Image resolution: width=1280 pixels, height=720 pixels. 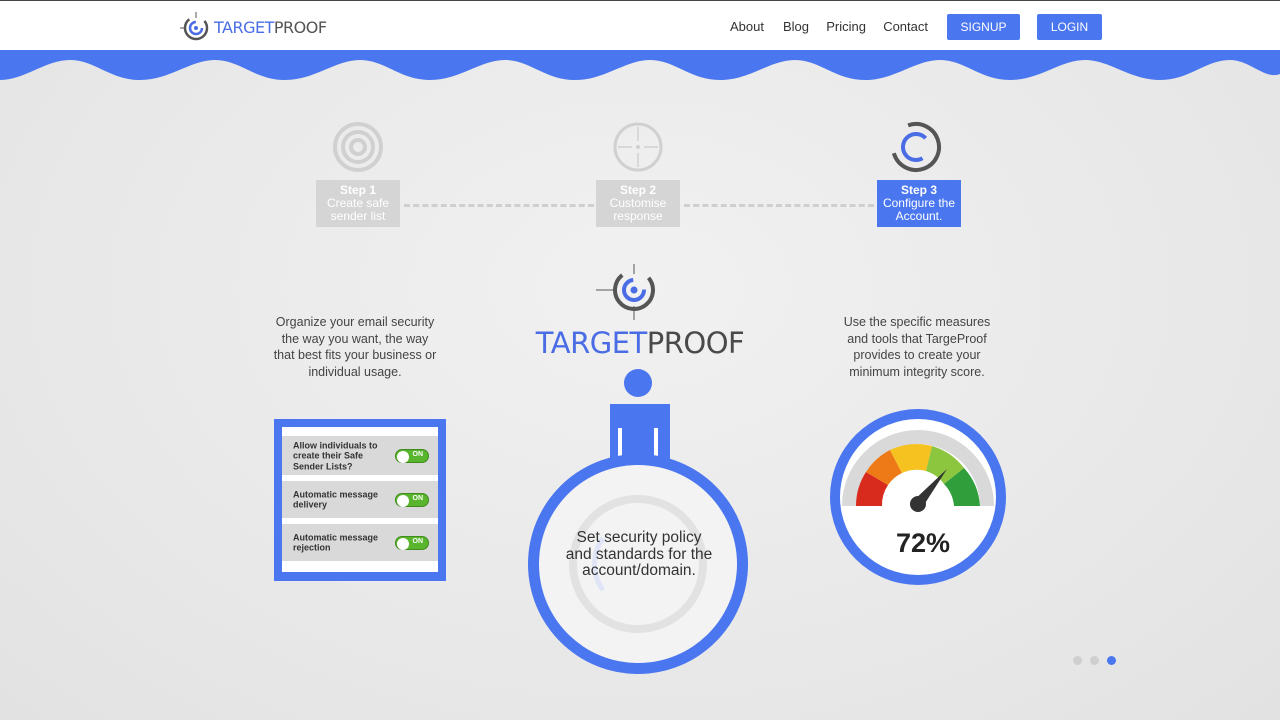 I want to click on integrity-score: 72%, so click(x=923, y=543).